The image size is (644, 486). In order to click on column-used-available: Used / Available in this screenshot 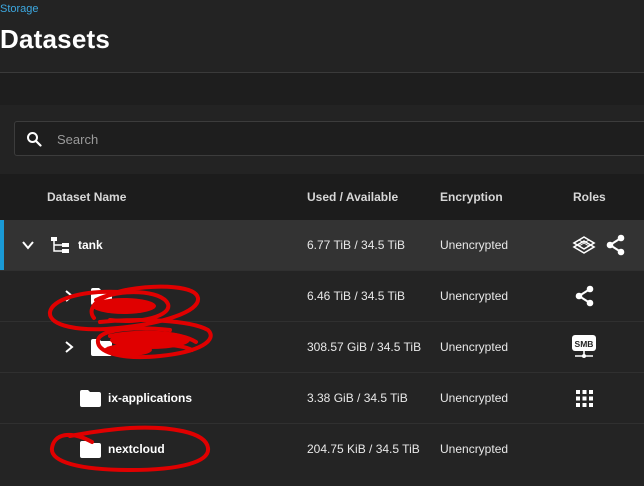, I will do `click(352, 197)`.